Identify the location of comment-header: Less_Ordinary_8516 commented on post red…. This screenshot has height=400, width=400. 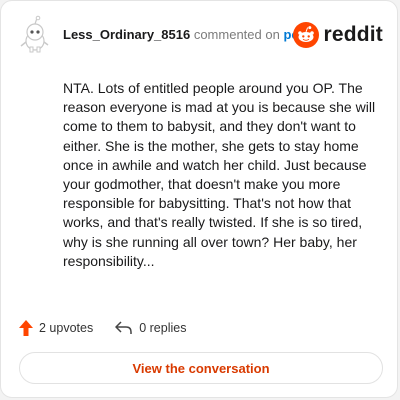
(199, 35).